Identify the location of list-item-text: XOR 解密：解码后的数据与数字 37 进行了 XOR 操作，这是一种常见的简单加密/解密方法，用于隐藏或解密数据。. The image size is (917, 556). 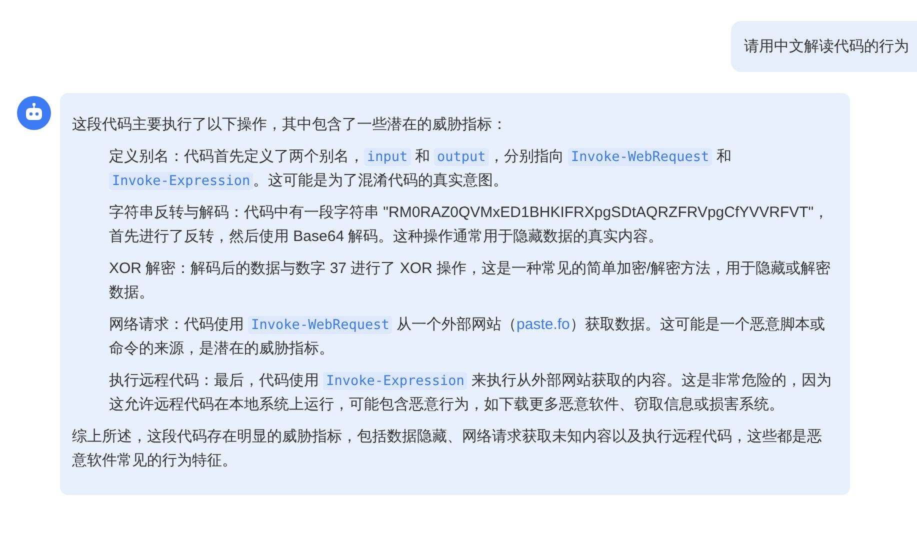
(470, 281).